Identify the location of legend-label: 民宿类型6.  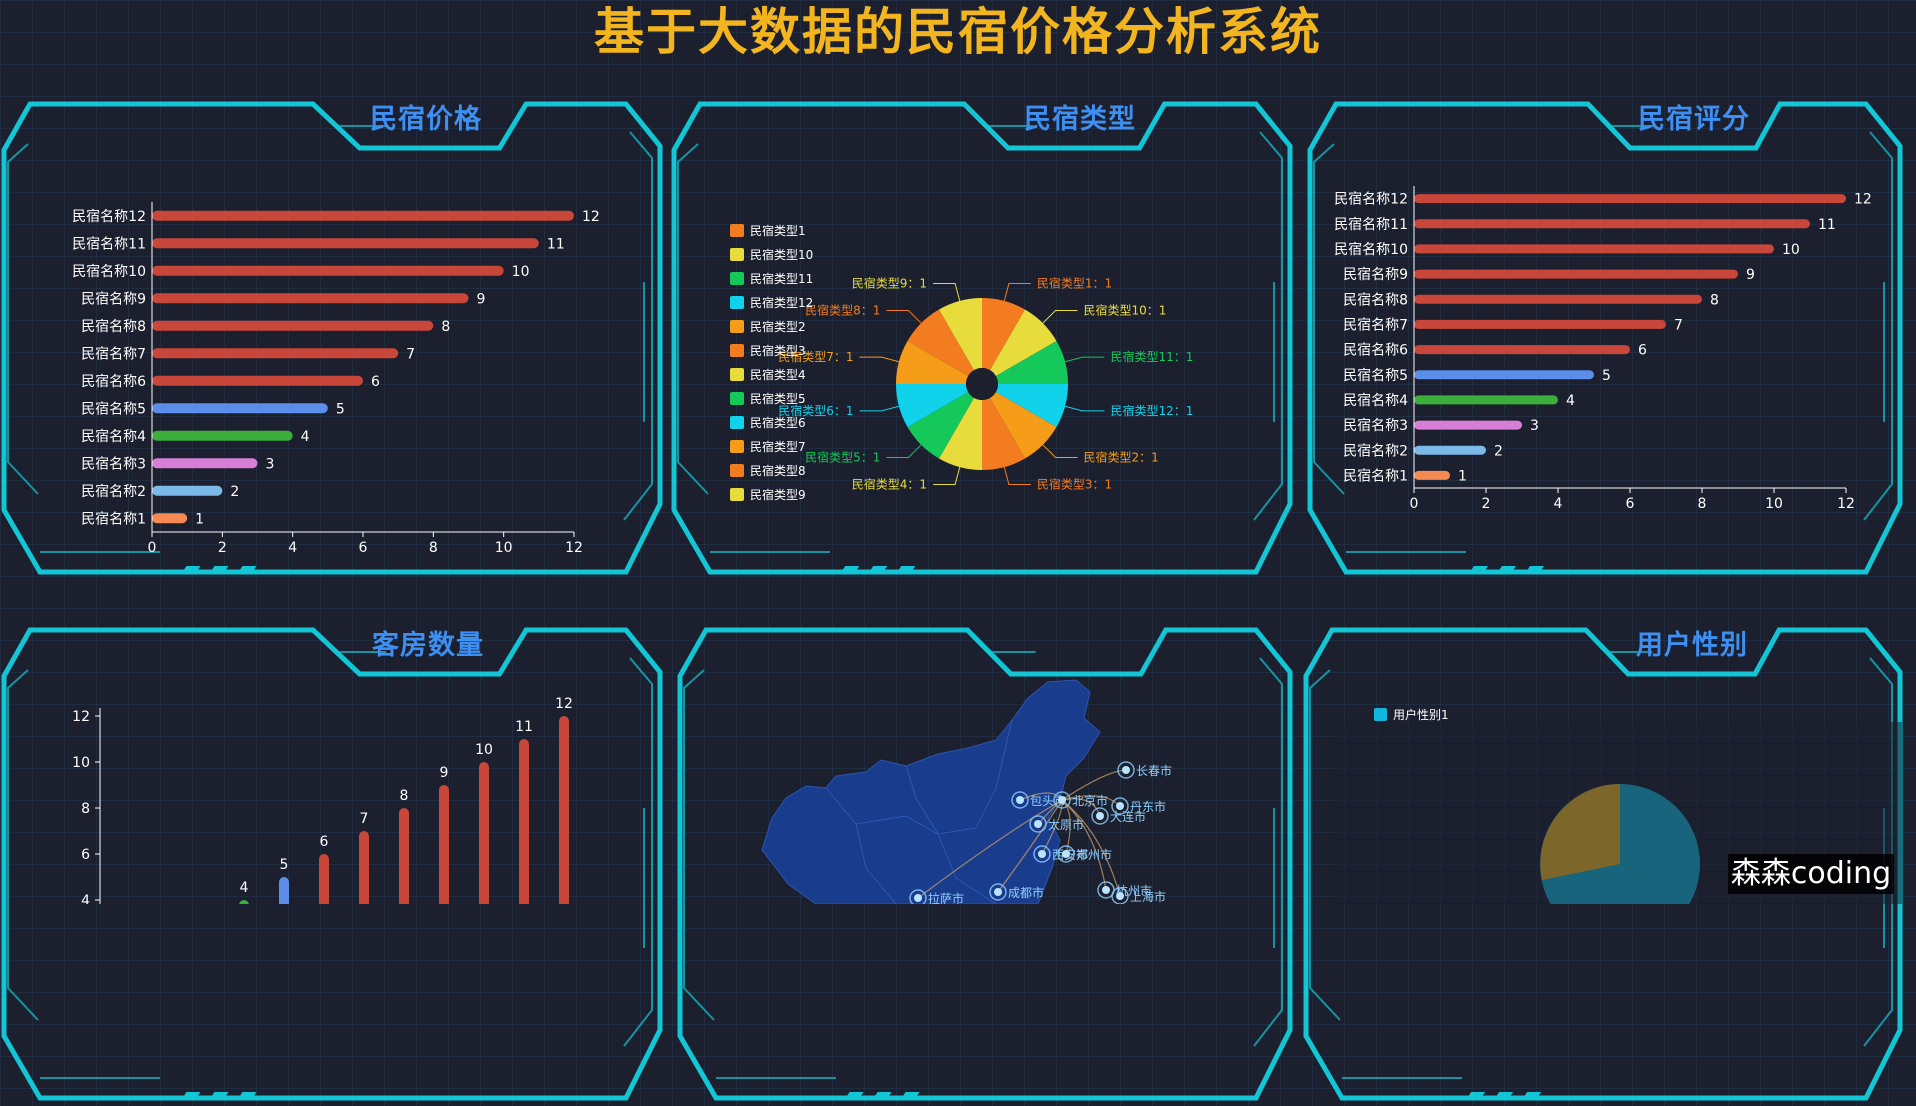
(778, 422).